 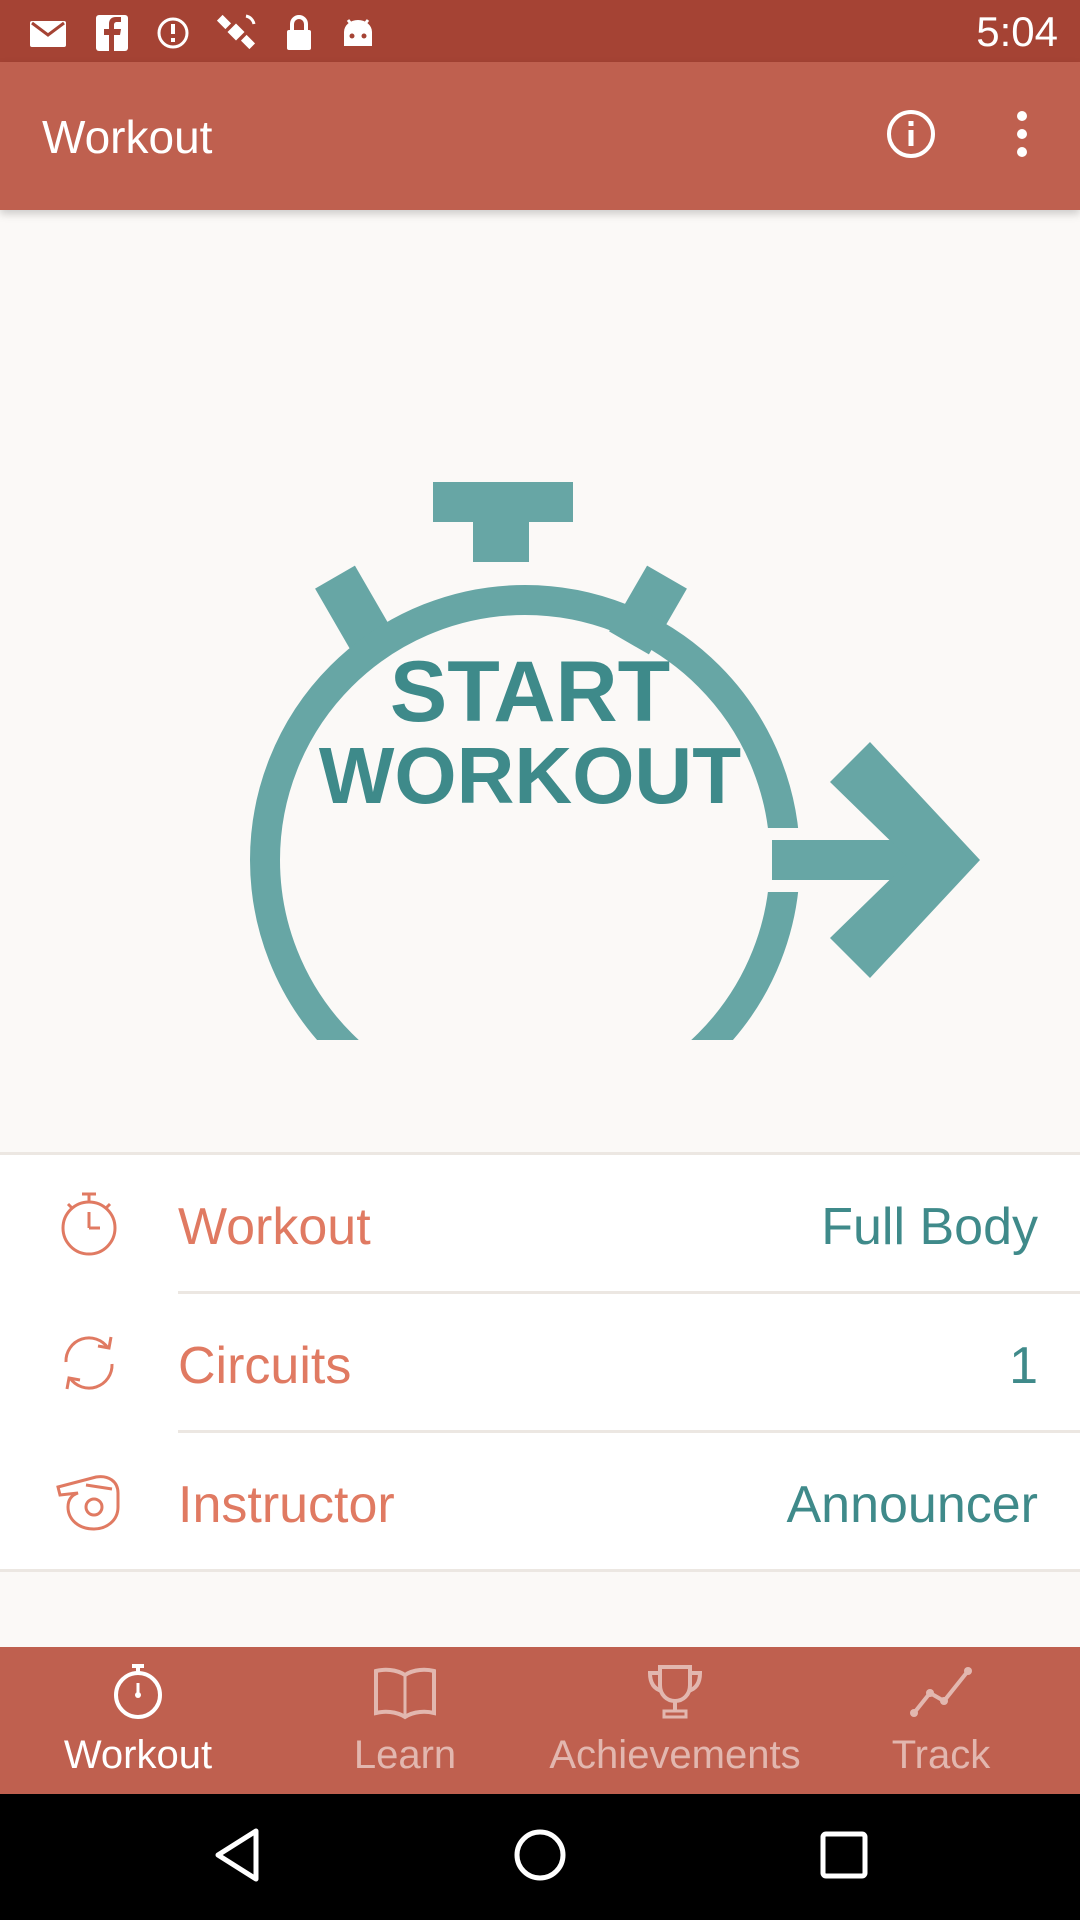 I want to click on nav-tab-workout: Workout, so click(x=138, y=1720).